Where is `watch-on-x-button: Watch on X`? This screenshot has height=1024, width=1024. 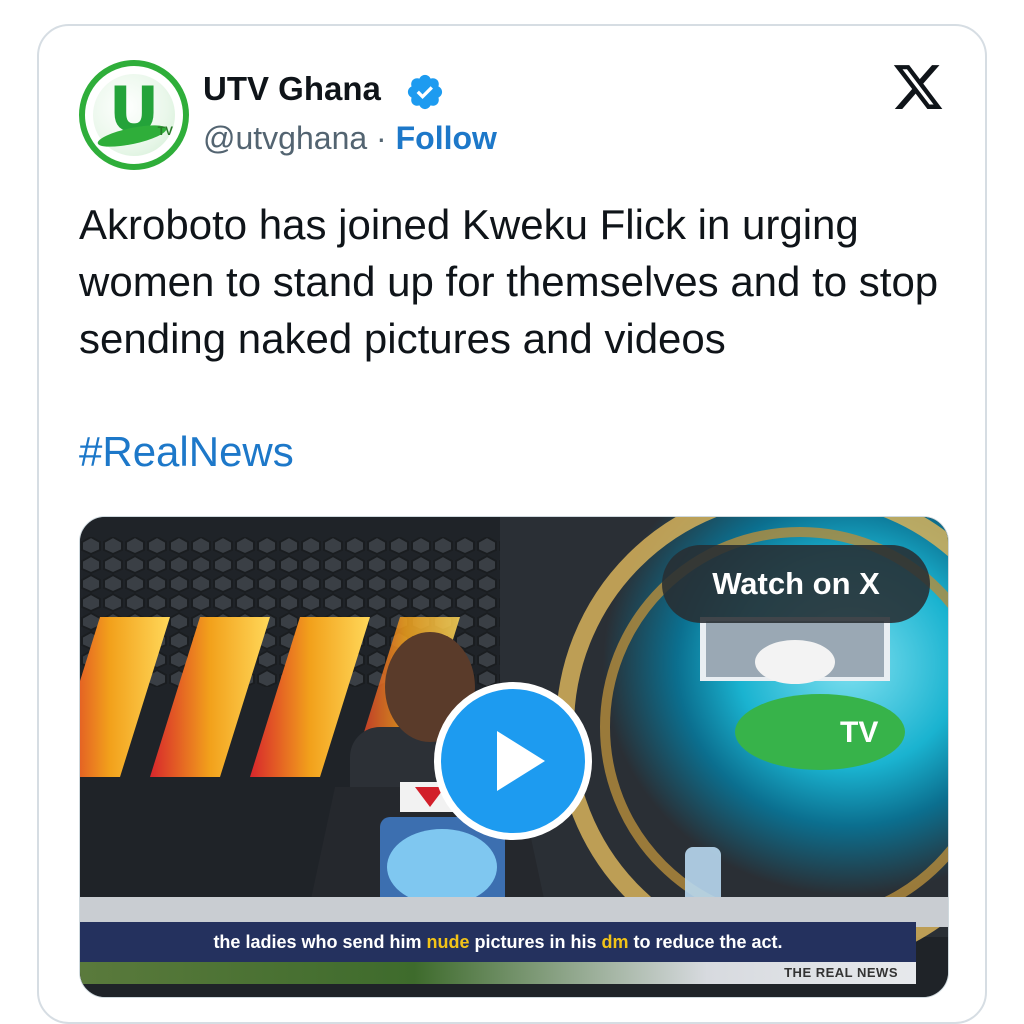
watch-on-x-button: Watch on X is located at coordinates (796, 584).